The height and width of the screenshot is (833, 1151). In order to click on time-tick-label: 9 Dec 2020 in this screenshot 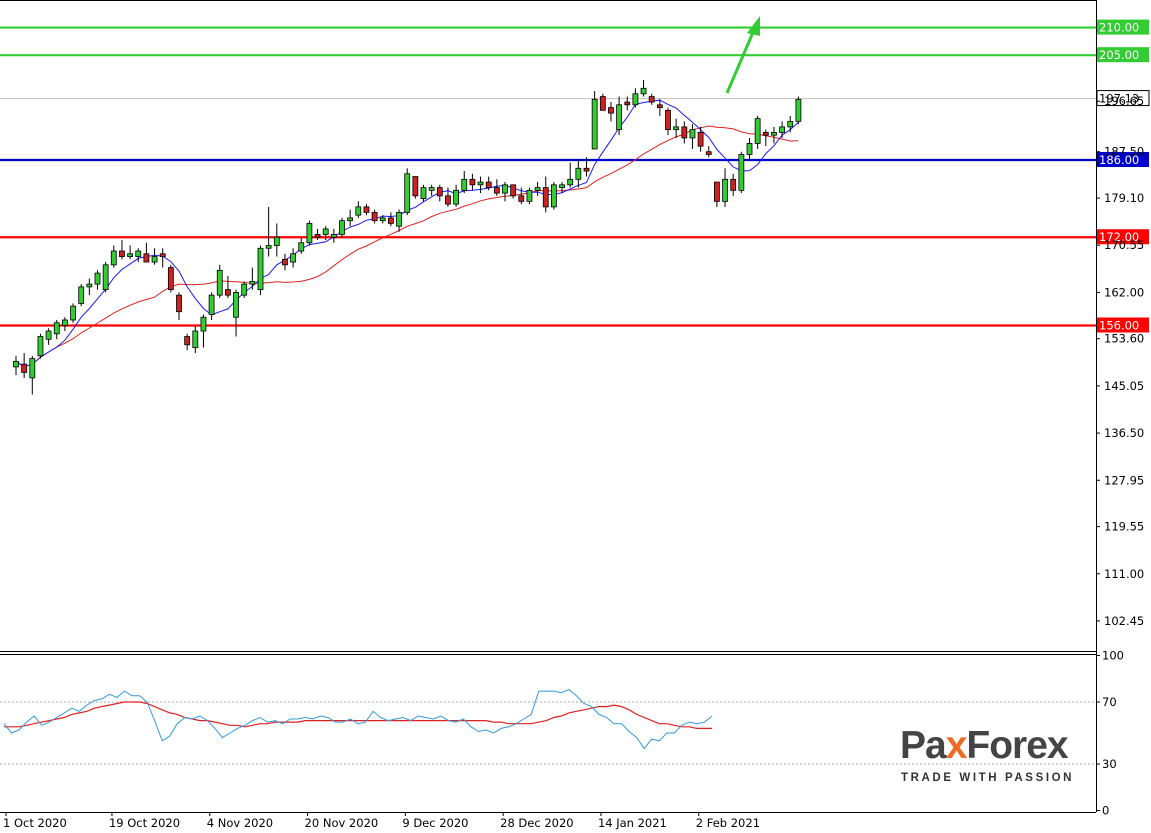, I will do `click(435, 823)`.